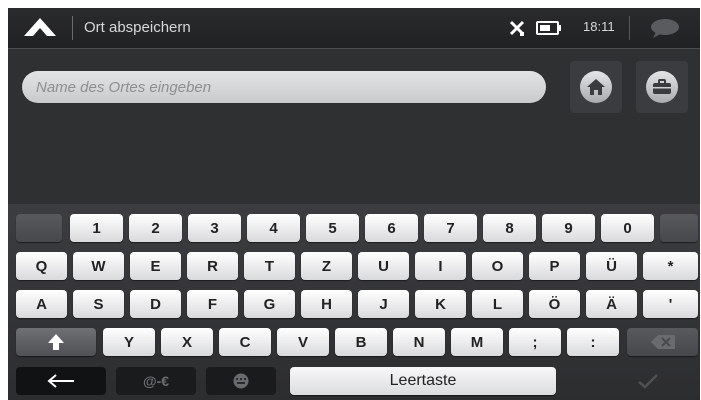 Image resolution: width=701 pixels, height=400 pixels. Describe the element at coordinates (155, 304) in the screenshot. I see `key-d: D` at that location.